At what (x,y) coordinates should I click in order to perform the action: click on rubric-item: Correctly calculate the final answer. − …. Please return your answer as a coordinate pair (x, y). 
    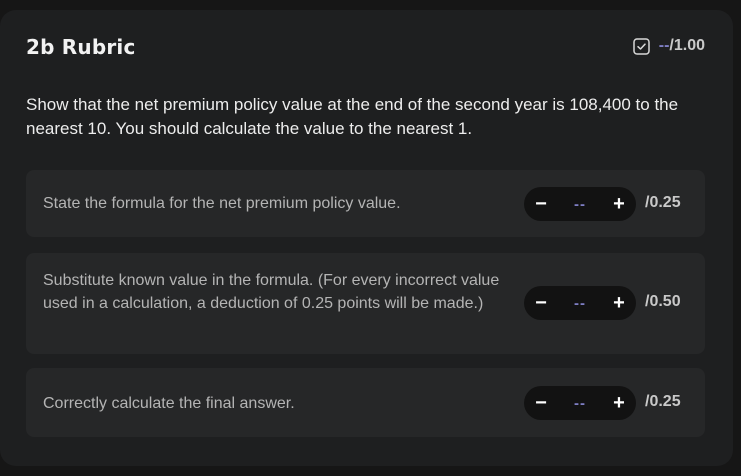
    Looking at the image, I should click on (365, 402).